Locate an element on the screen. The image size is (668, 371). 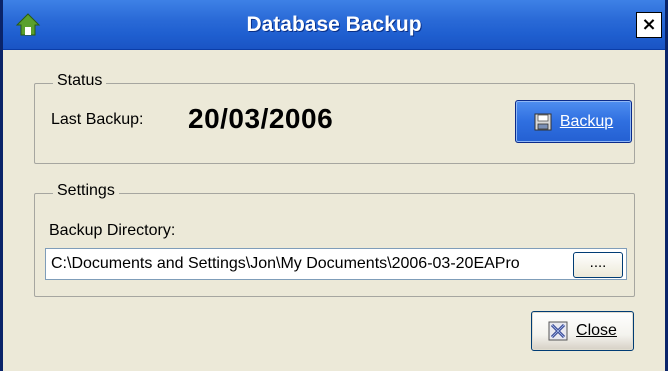
last-backup-date: 20/03/2006 is located at coordinates (261, 118).